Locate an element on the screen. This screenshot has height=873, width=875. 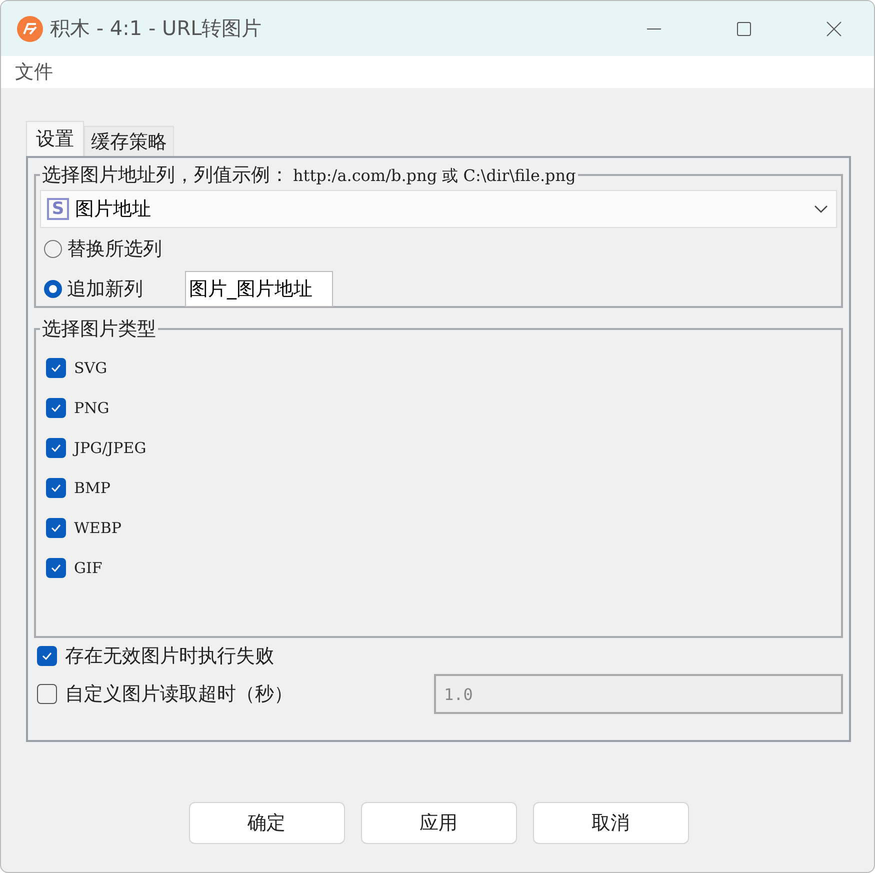
close-icon is located at coordinates (834, 28).